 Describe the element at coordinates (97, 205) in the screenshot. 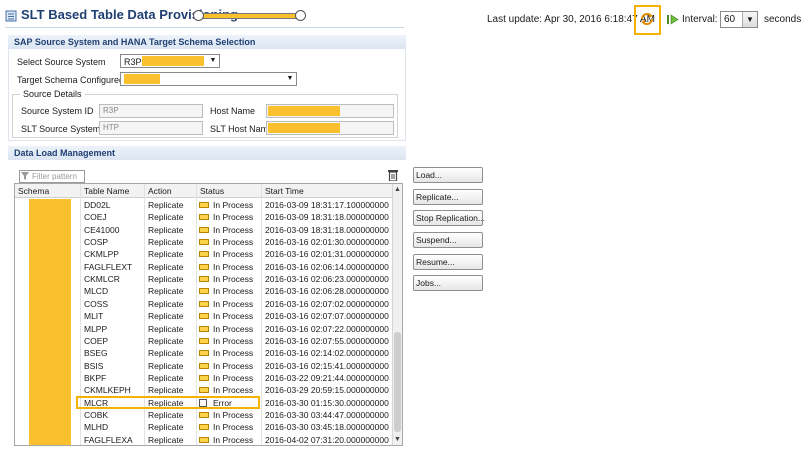

I see `table-name-cell: DD02L` at that location.